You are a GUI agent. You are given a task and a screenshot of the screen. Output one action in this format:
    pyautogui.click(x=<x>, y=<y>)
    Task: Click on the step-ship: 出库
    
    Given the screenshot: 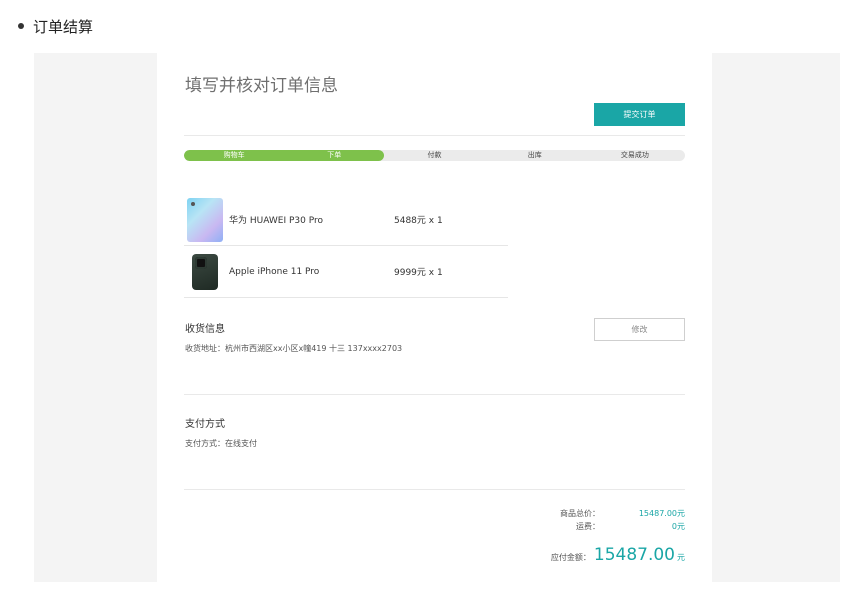 What is the action you would take?
    pyautogui.click(x=534, y=155)
    